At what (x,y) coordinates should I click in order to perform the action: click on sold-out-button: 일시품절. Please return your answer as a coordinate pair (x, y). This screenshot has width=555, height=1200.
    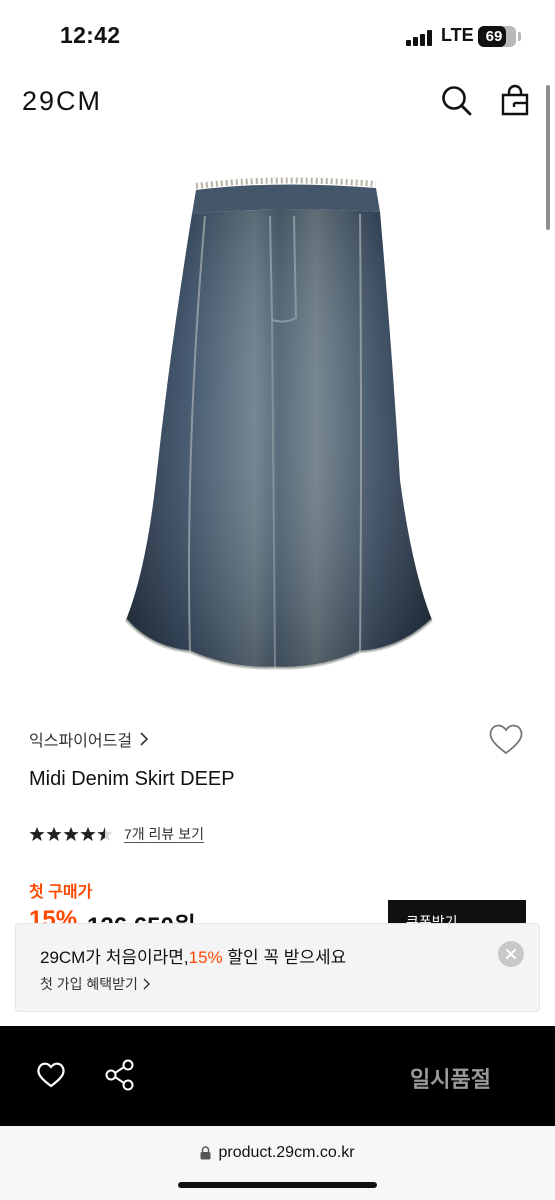
    Looking at the image, I should click on (450, 1078).